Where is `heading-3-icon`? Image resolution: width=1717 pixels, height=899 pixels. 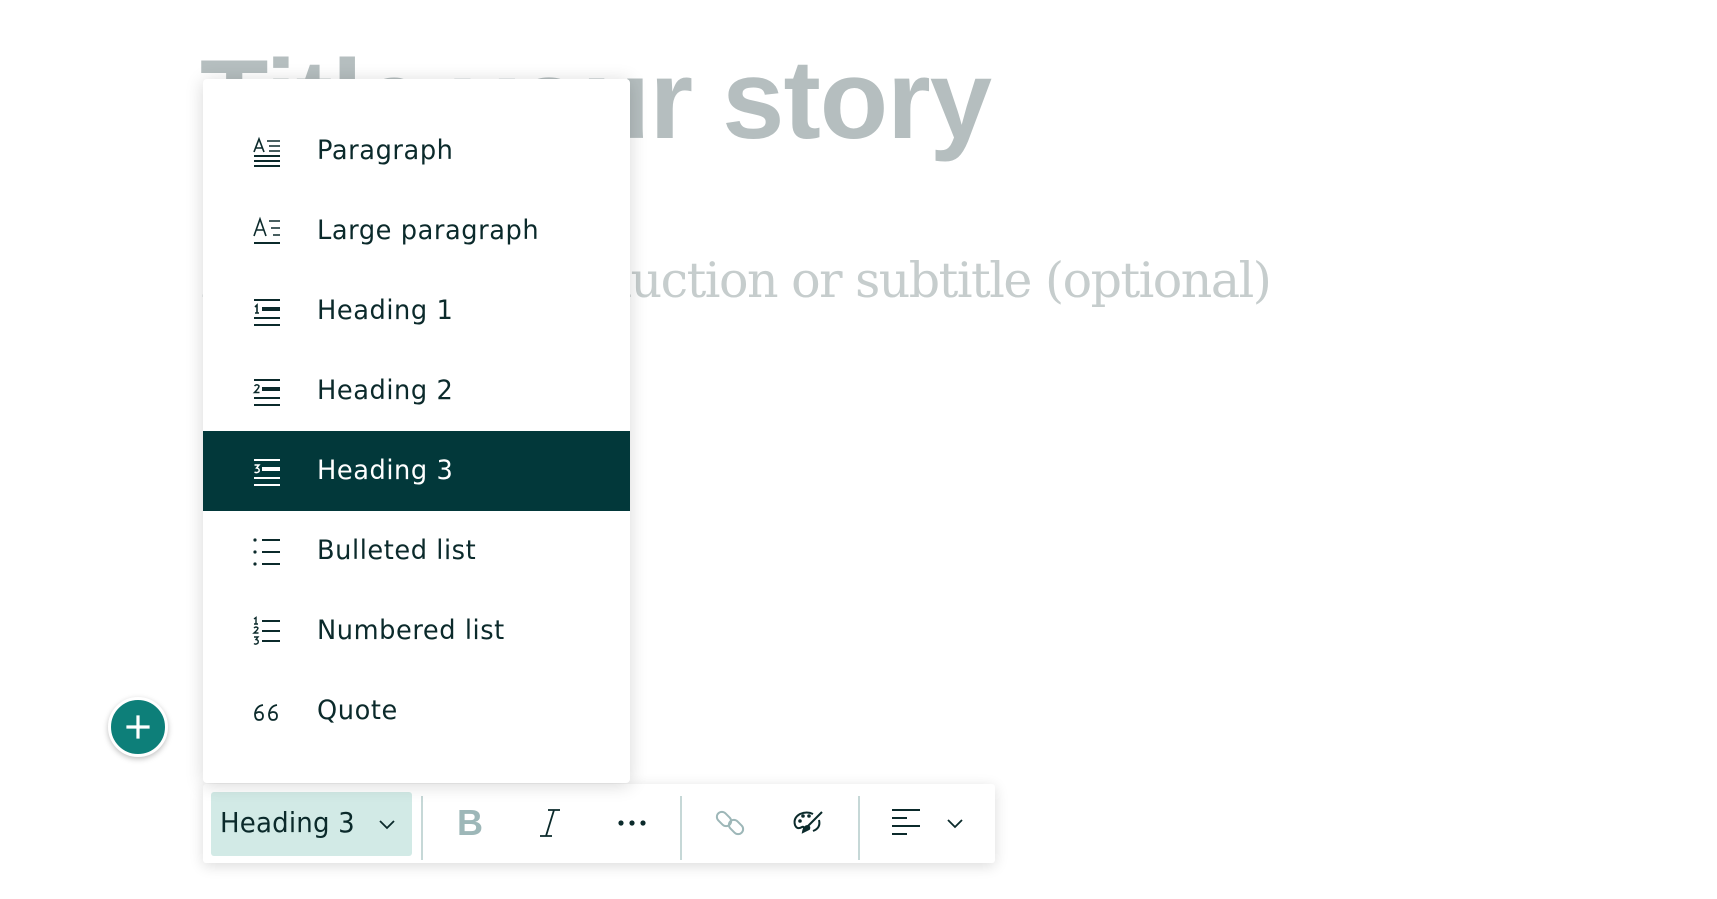 heading-3-icon is located at coordinates (267, 472).